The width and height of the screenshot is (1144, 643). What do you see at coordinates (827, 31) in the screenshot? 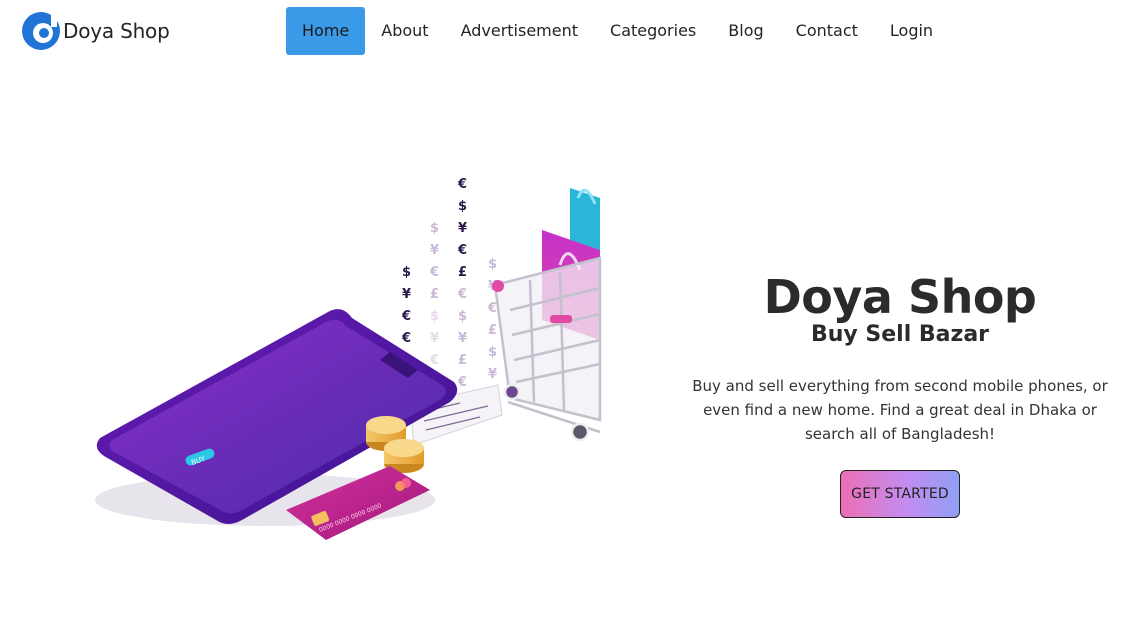
I see `nav-contact: Contact` at bounding box center [827, 31].